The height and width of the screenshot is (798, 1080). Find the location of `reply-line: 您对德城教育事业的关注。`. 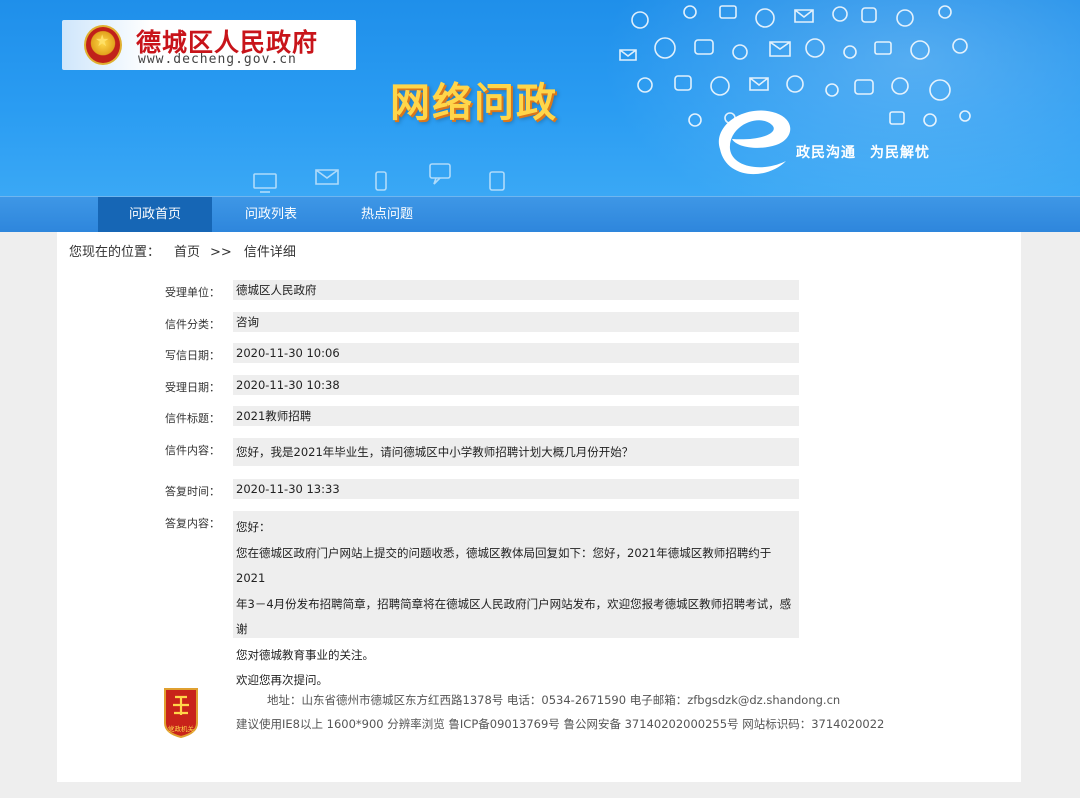

reply-line: 您对德城教育事业的关注。 is located at coordinates (305, 654).